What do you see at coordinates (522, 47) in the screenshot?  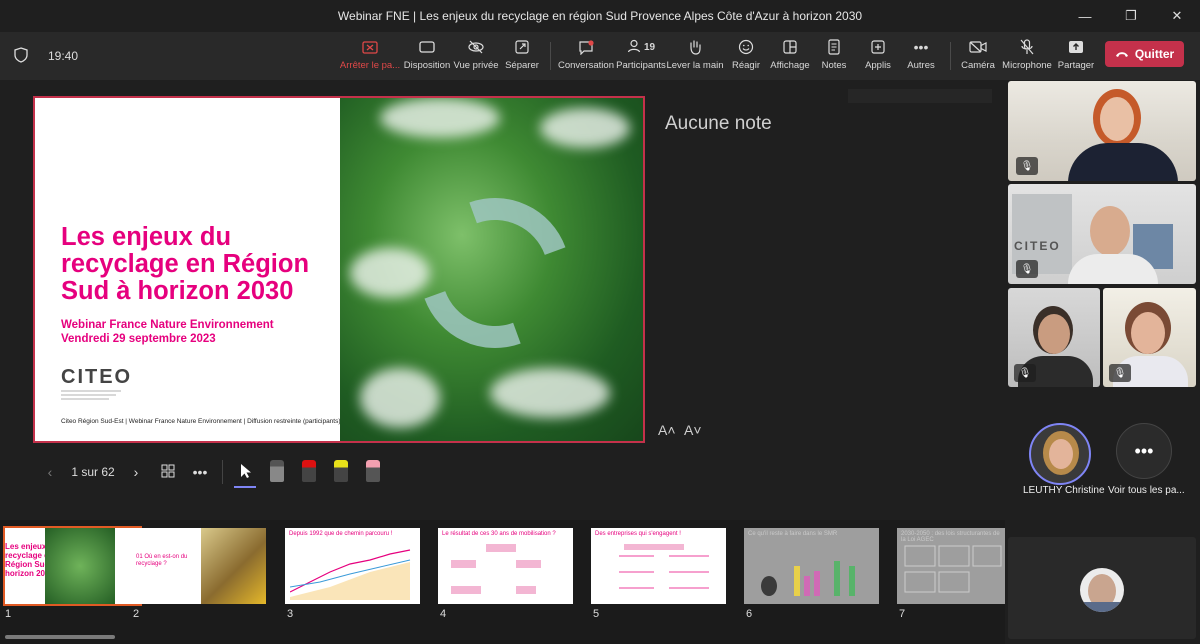 I see `popout-icon` at bounding box center [522, 47].